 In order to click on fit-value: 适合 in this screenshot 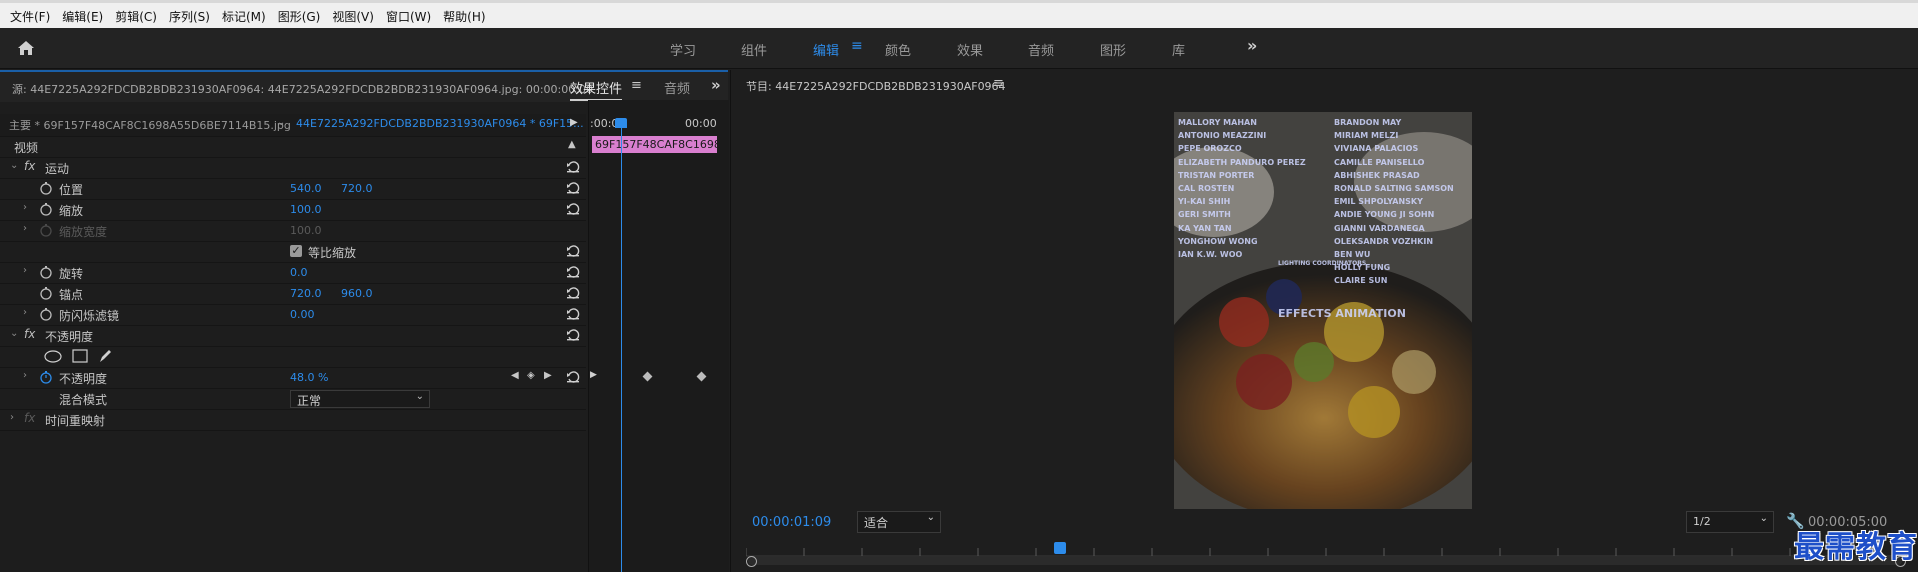, I will do `click(876, 523)`.